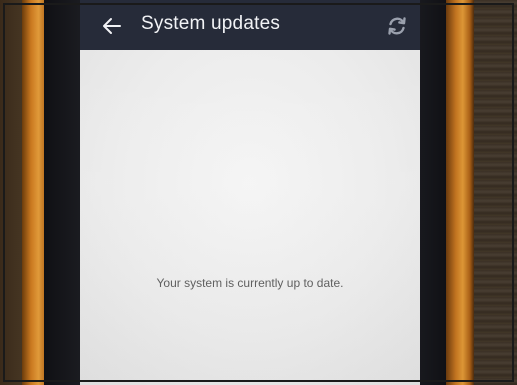  What do you see at coordinates (494, 192) in the screenshot?
I see `carpet-surface` at bounding box center [494, 192].